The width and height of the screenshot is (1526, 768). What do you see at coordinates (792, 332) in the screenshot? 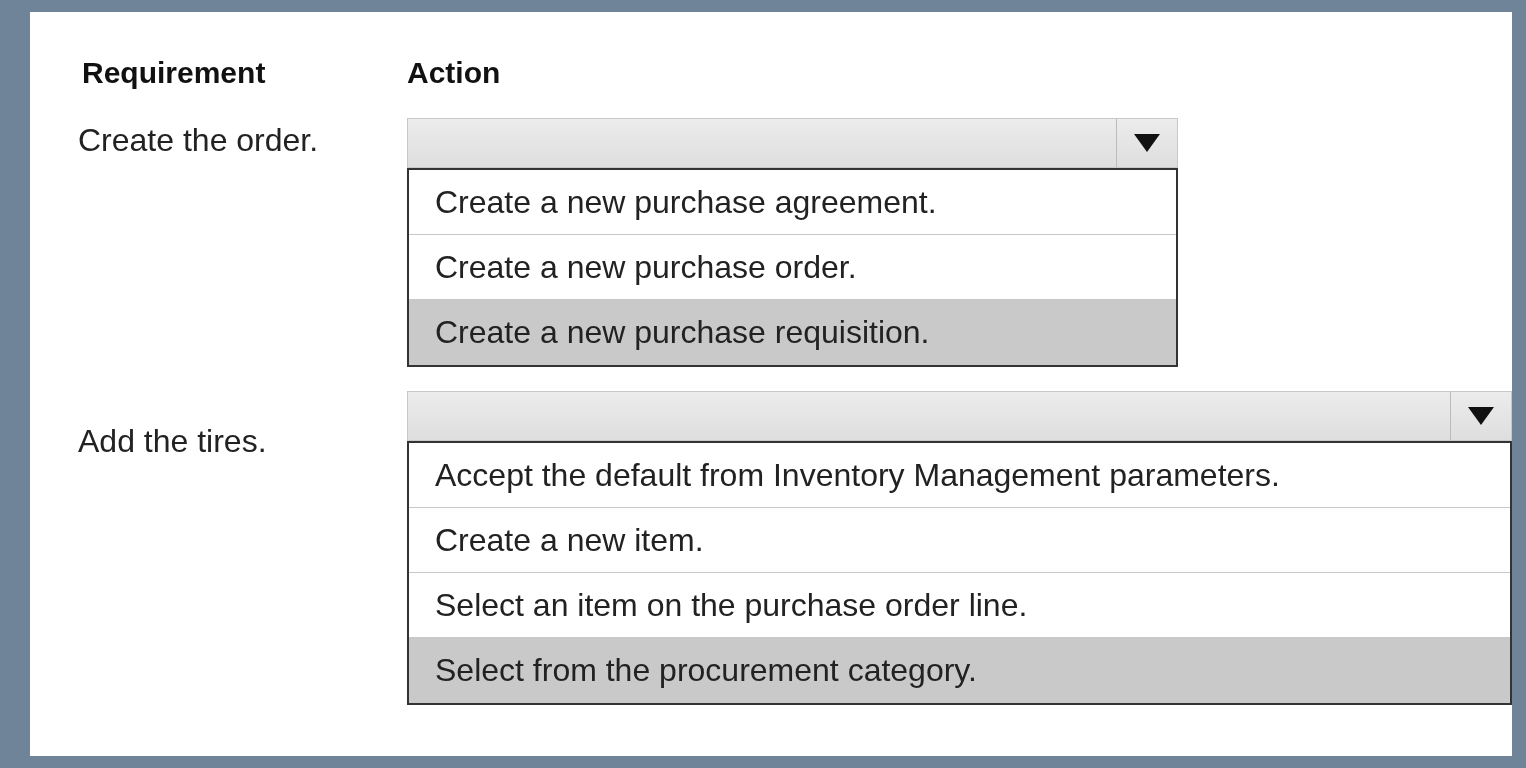
I see `dropdown-option: Create a new purchase requisition.` at bounding box center [792, 332].